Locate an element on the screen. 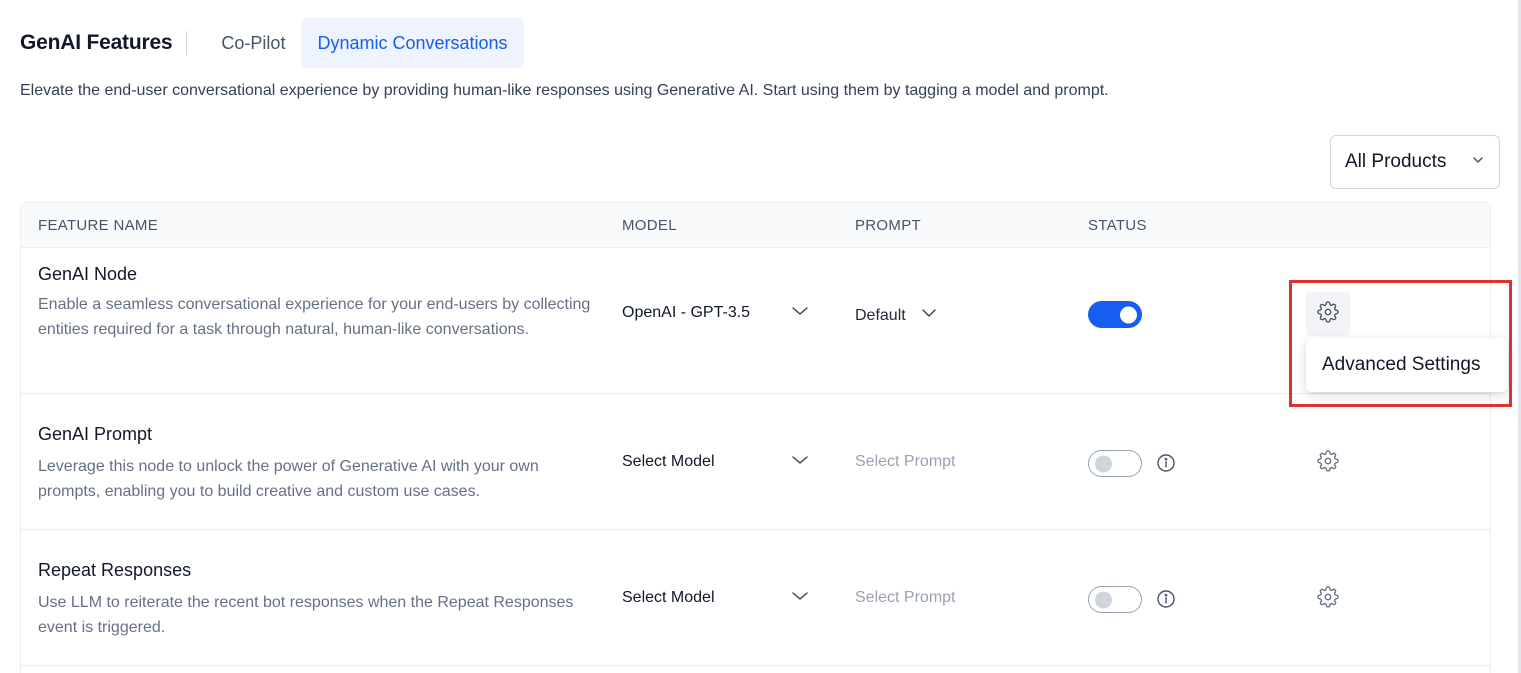  model-dropdown: OpenAI - GPT-3.5 is located at coordinates (717, 313).